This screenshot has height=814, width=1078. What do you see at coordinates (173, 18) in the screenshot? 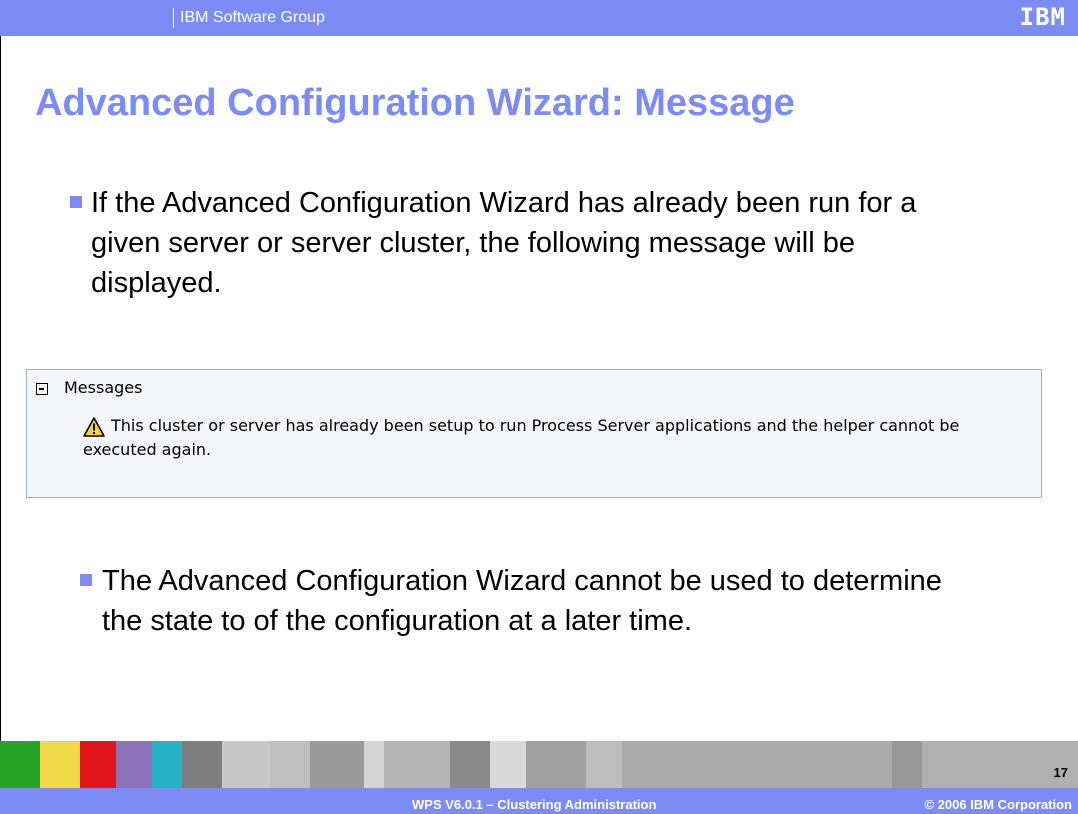
I see `header-divider` at bounding box center [173, 18].